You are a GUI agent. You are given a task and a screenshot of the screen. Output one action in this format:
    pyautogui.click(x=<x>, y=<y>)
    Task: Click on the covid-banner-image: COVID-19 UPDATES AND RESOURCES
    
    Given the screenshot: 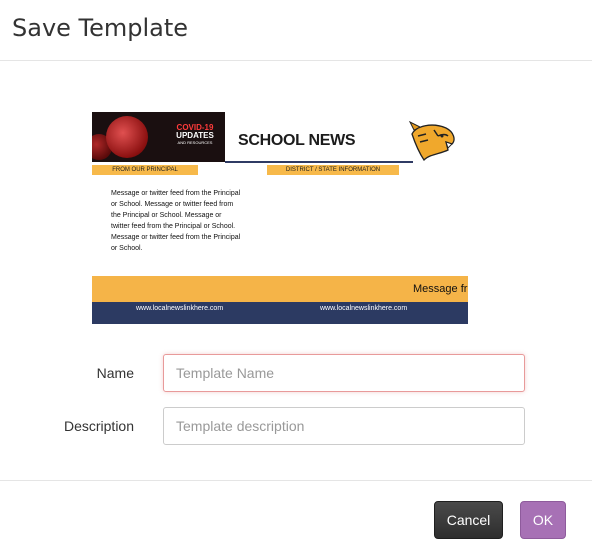 What is the action you would take?
    pyautogui.click(x=158, y=137)
    